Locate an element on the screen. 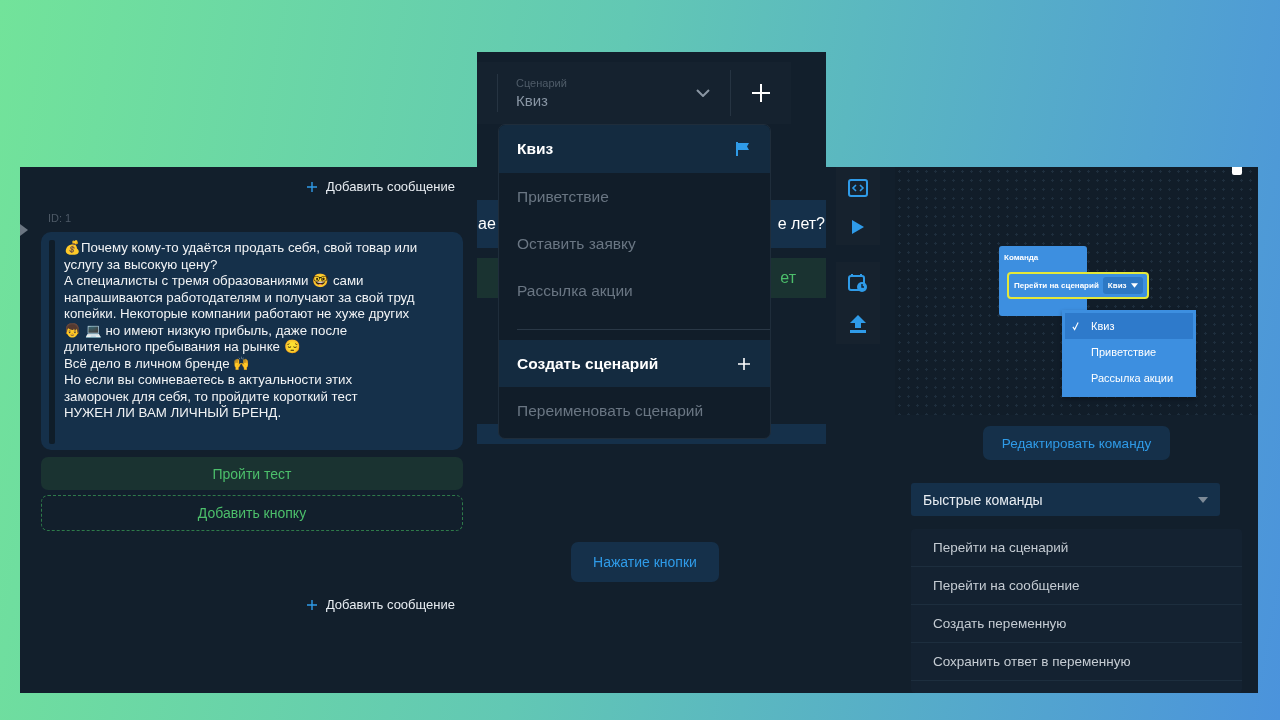  block-title: Команда is located at coordinates (1021, 257).